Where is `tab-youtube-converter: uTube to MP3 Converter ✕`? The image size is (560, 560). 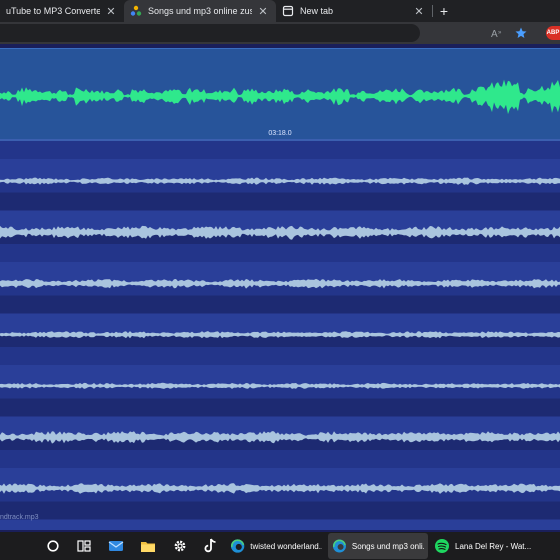
tab-youtube-converter: uTube to MP3 Converter ✕ is located at coordinates (62, 11).